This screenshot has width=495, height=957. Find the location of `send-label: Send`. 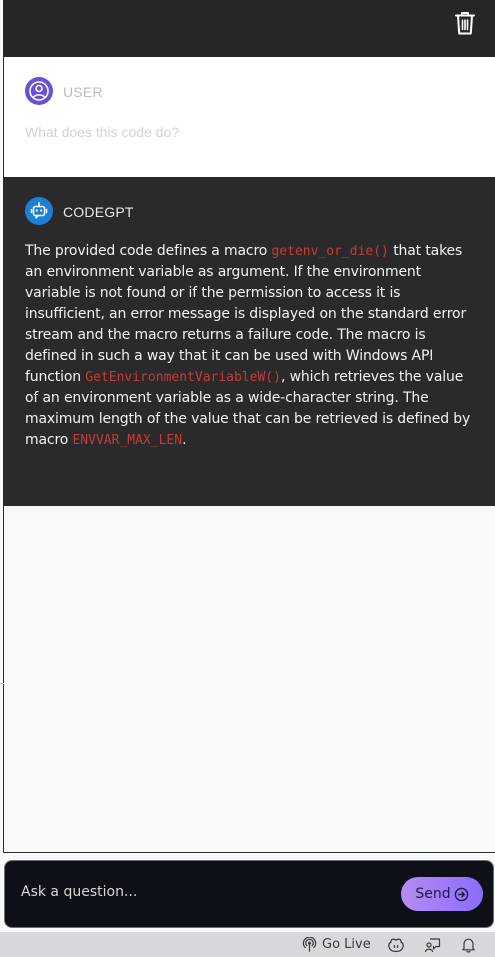

send-label: Send is located at coordinates (433, 894).